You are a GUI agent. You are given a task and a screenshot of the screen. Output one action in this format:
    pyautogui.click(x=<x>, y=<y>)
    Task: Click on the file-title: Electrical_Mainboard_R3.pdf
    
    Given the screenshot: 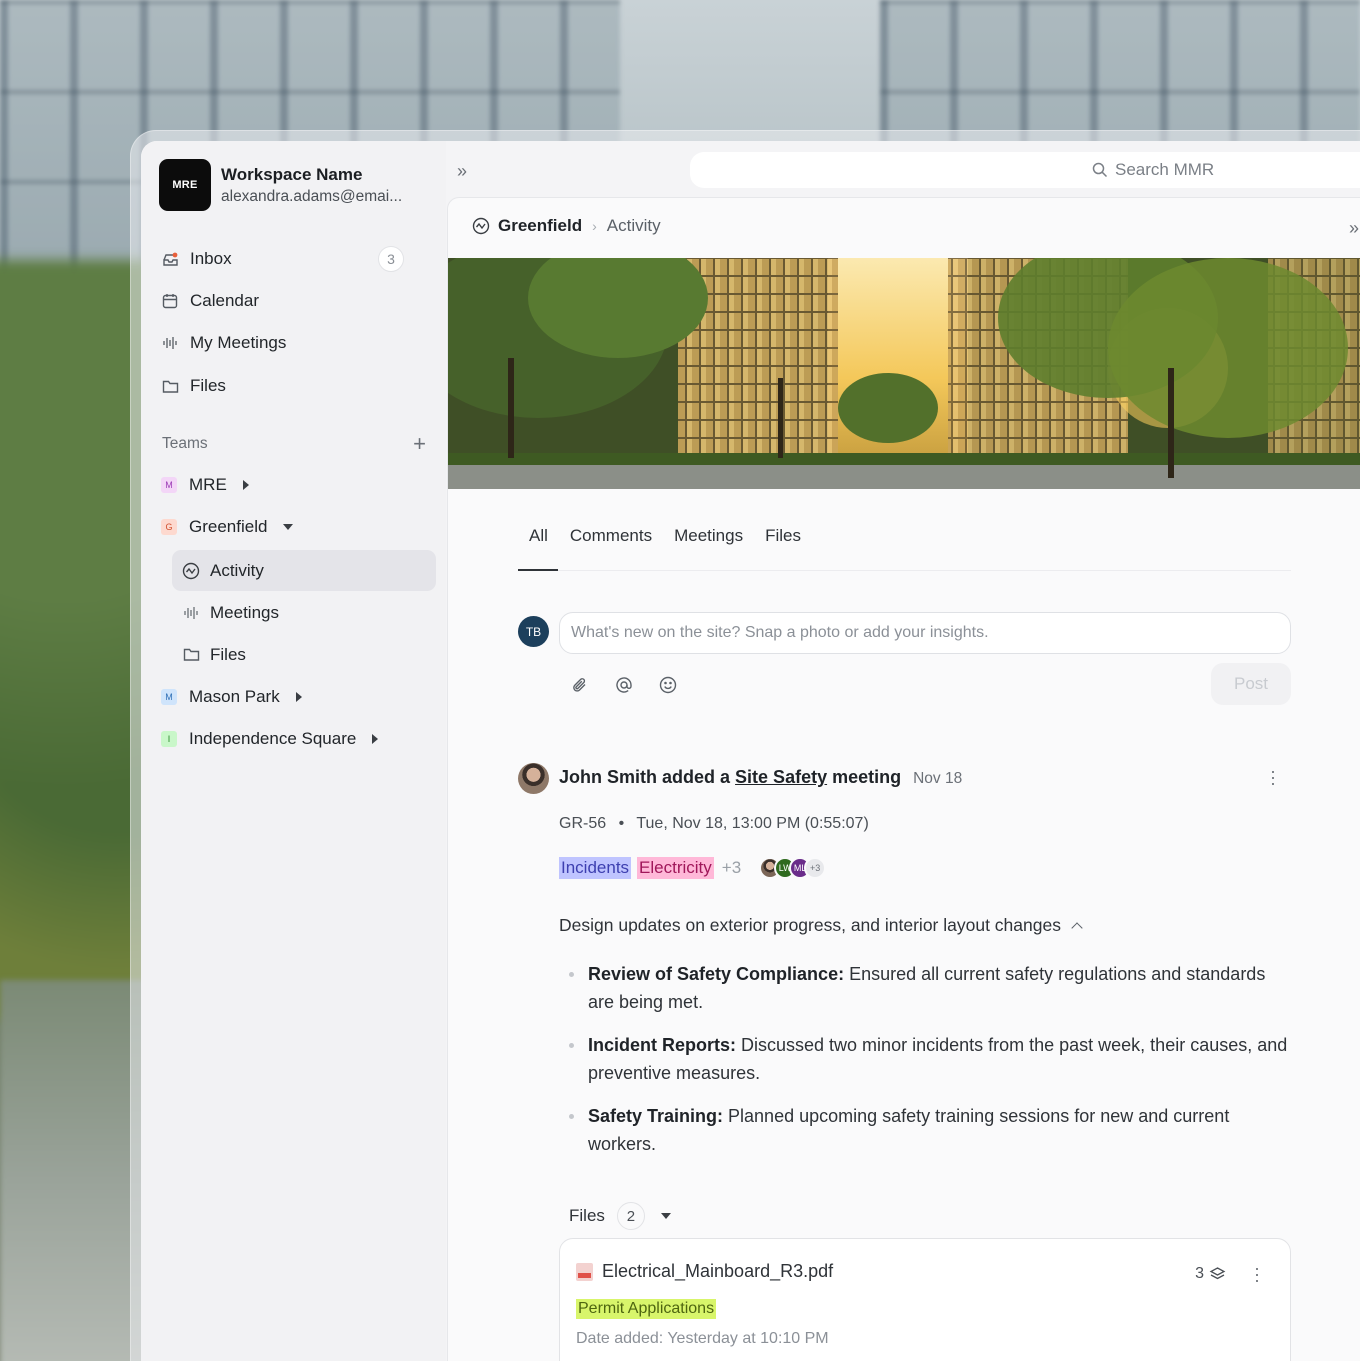 What is the action you would take?
    pyautogui.click(x=704, y=1271)
    